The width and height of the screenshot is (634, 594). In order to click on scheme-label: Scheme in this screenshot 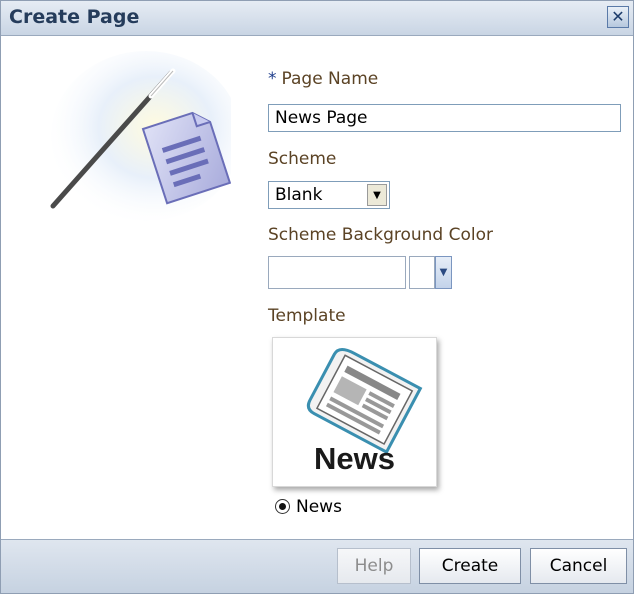, I will do `click(302, 159)`.